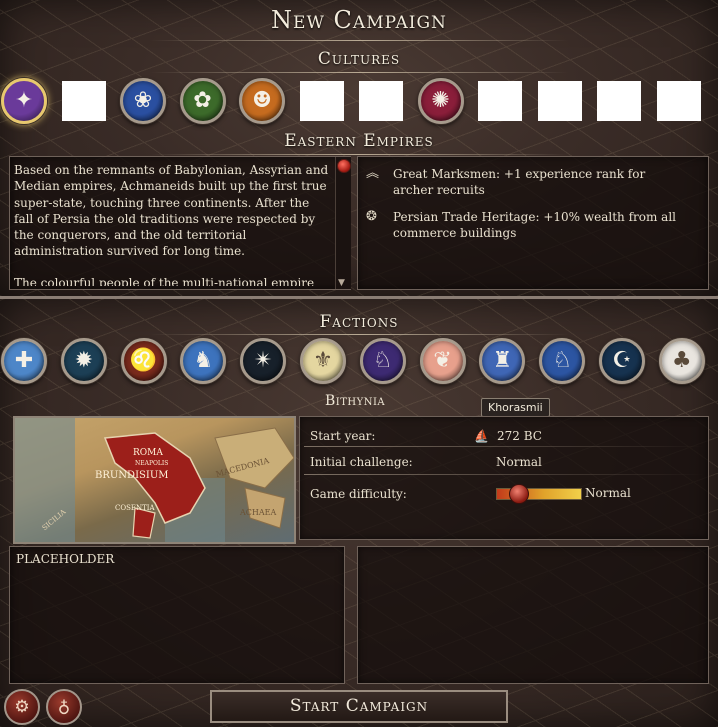 The height and width of the screenshot is (727, 718). I want to click on achievements-button: ♁, so click(64, 707).